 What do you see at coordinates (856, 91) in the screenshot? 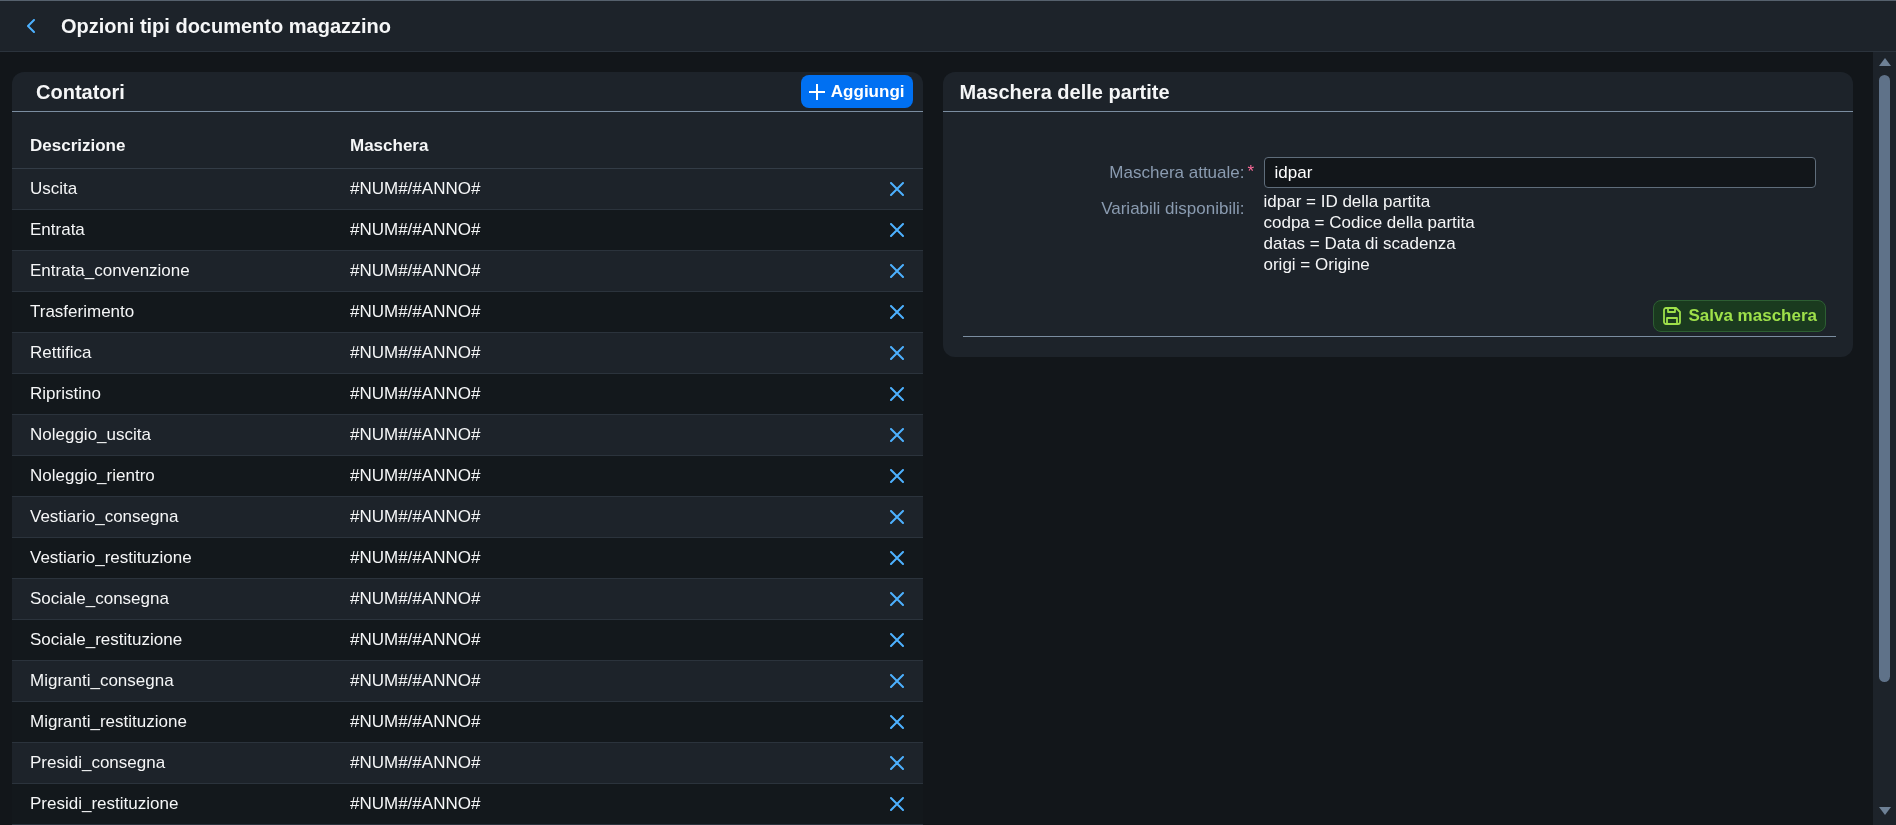
I see `add-button: Aggiungi` at bounding box center [856, 91].